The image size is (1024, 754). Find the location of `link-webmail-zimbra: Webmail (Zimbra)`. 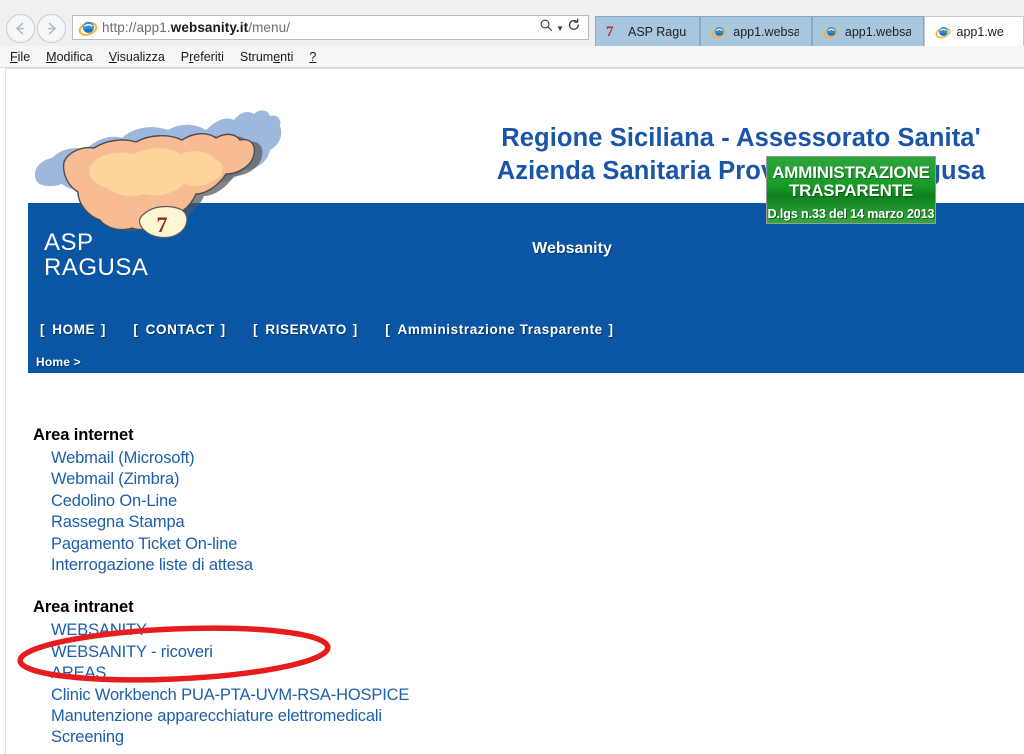

link-webmail-zimbra: Webmail (Zimbra) is located at coordinates (537, 479).